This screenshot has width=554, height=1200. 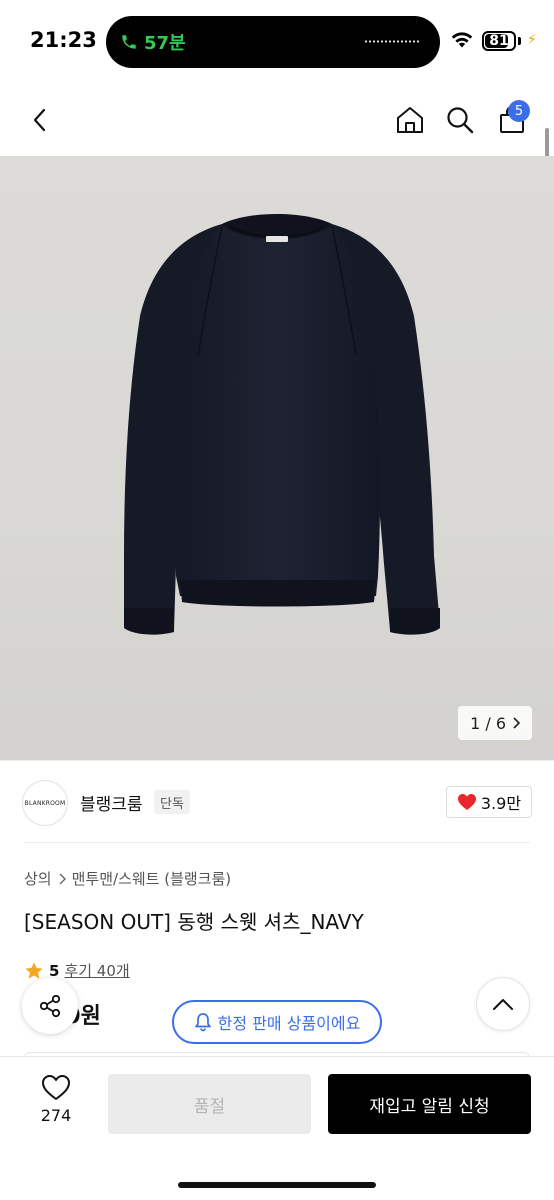 I want to click on rating-score: 5, so click(x=54, y=970).